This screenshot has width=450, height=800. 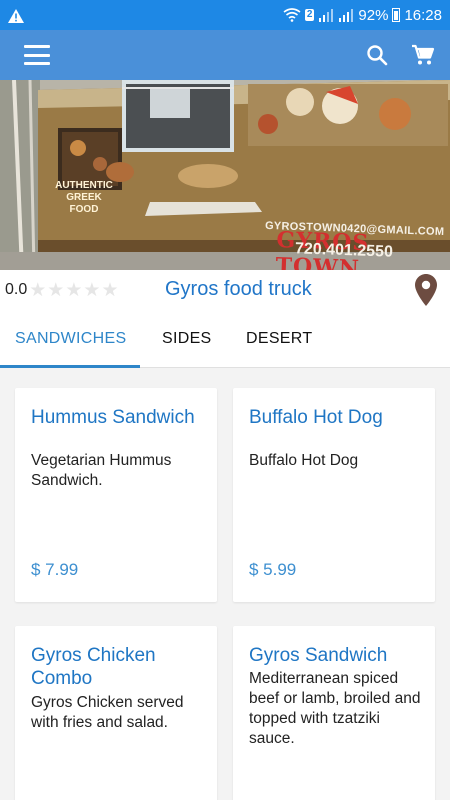 What do you see at coordinates (309, 15) in the screenshot?
I see `sim-badge: 2` at bounding box center [309, 15].